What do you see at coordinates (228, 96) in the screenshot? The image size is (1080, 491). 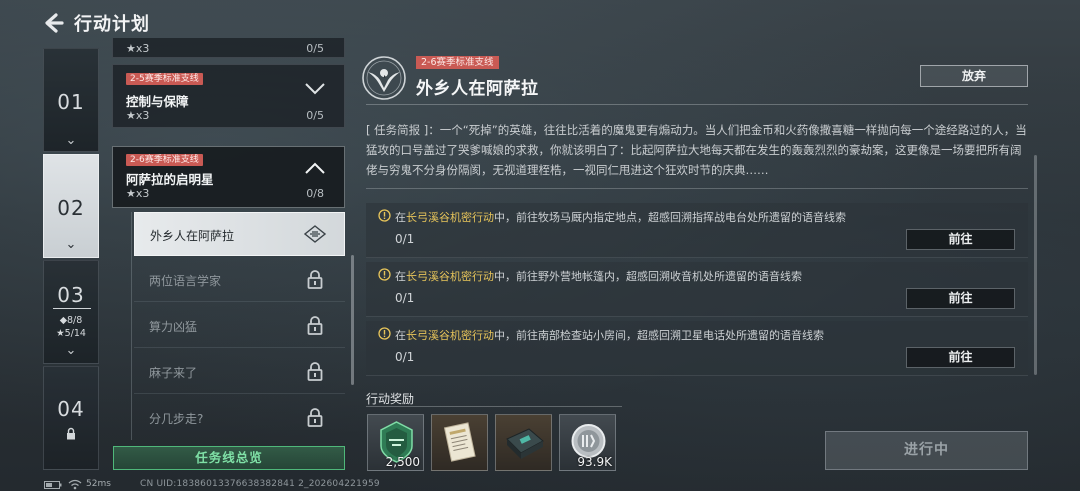 I see `mission-card-control: 2-5赛季标准支线 控制与保障 ★x3 0/5` at bounding box center [228, 96].